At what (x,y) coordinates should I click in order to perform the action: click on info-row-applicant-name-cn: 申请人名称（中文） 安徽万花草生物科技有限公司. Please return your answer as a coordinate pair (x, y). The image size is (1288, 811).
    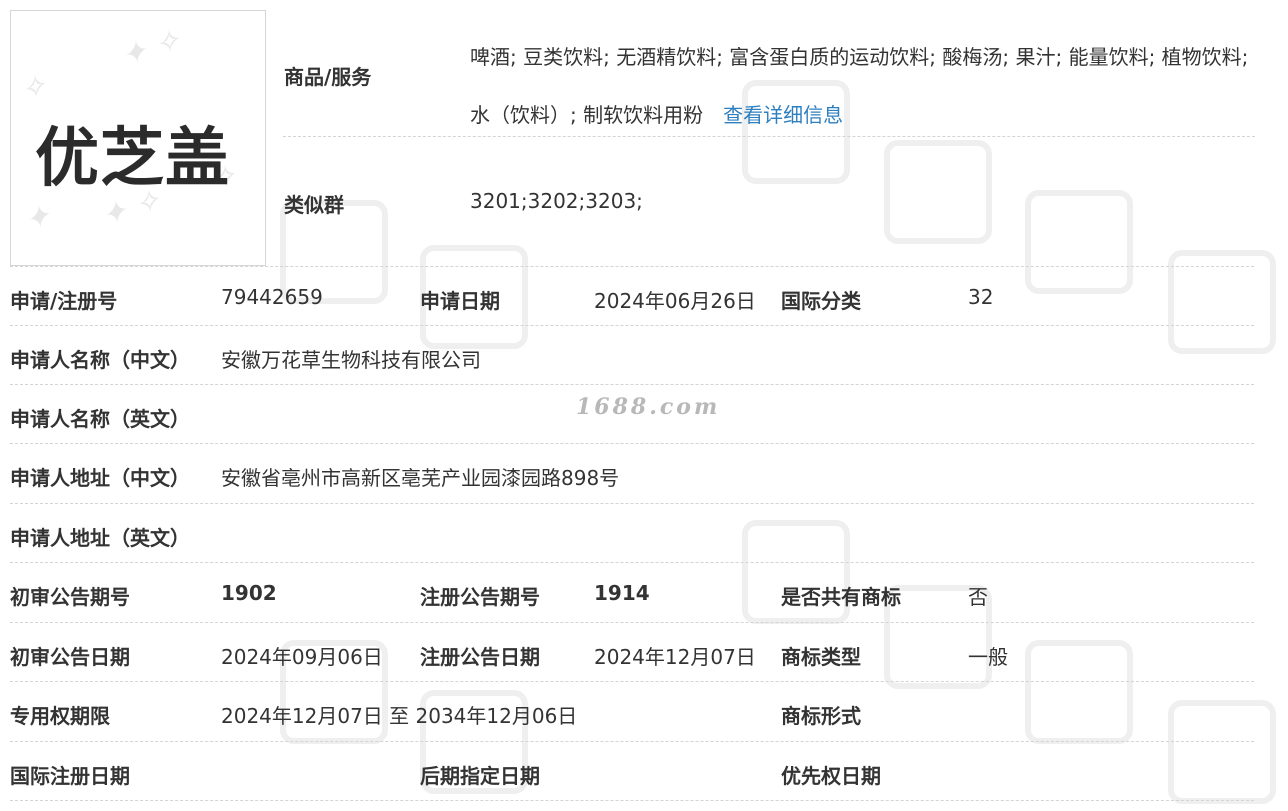
    Looking at the image, I should click on (632, 354).